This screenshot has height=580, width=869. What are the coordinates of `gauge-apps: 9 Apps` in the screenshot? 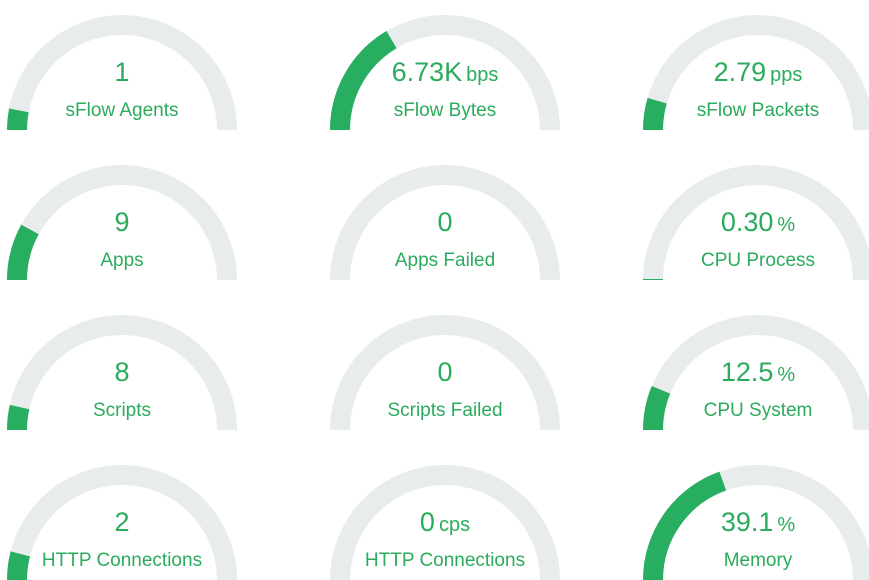 It's located at (122, 225).